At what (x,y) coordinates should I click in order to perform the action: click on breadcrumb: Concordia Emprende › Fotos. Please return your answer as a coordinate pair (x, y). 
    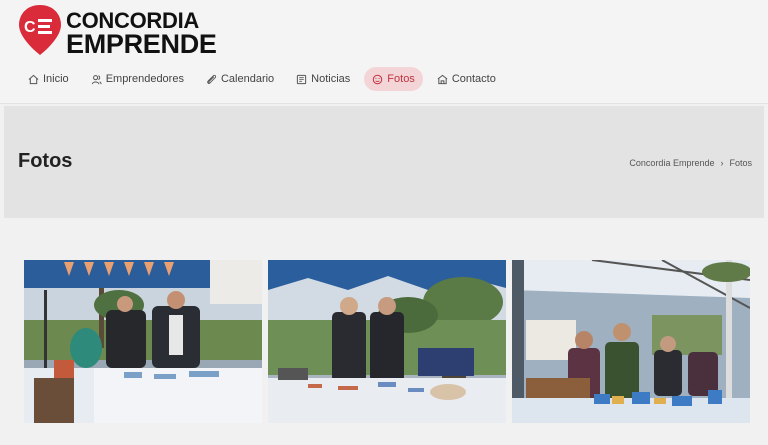
    Looking at the image, I should click on (690, 163).